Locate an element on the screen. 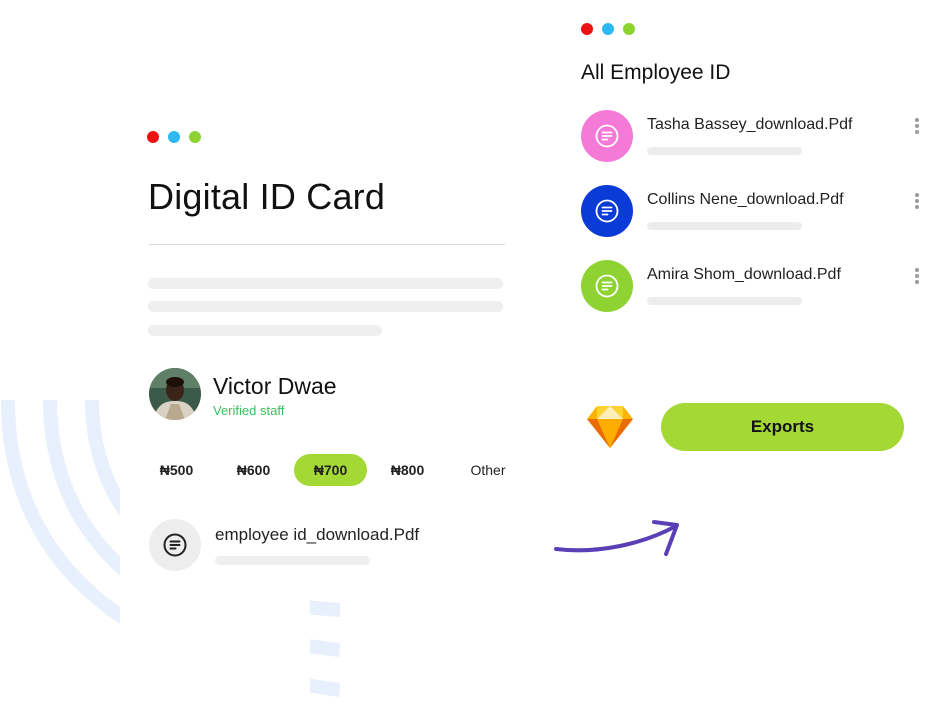 This screenshot has width=947, height=708. sketch-diamond-icon is located at coordinates (610, 427).